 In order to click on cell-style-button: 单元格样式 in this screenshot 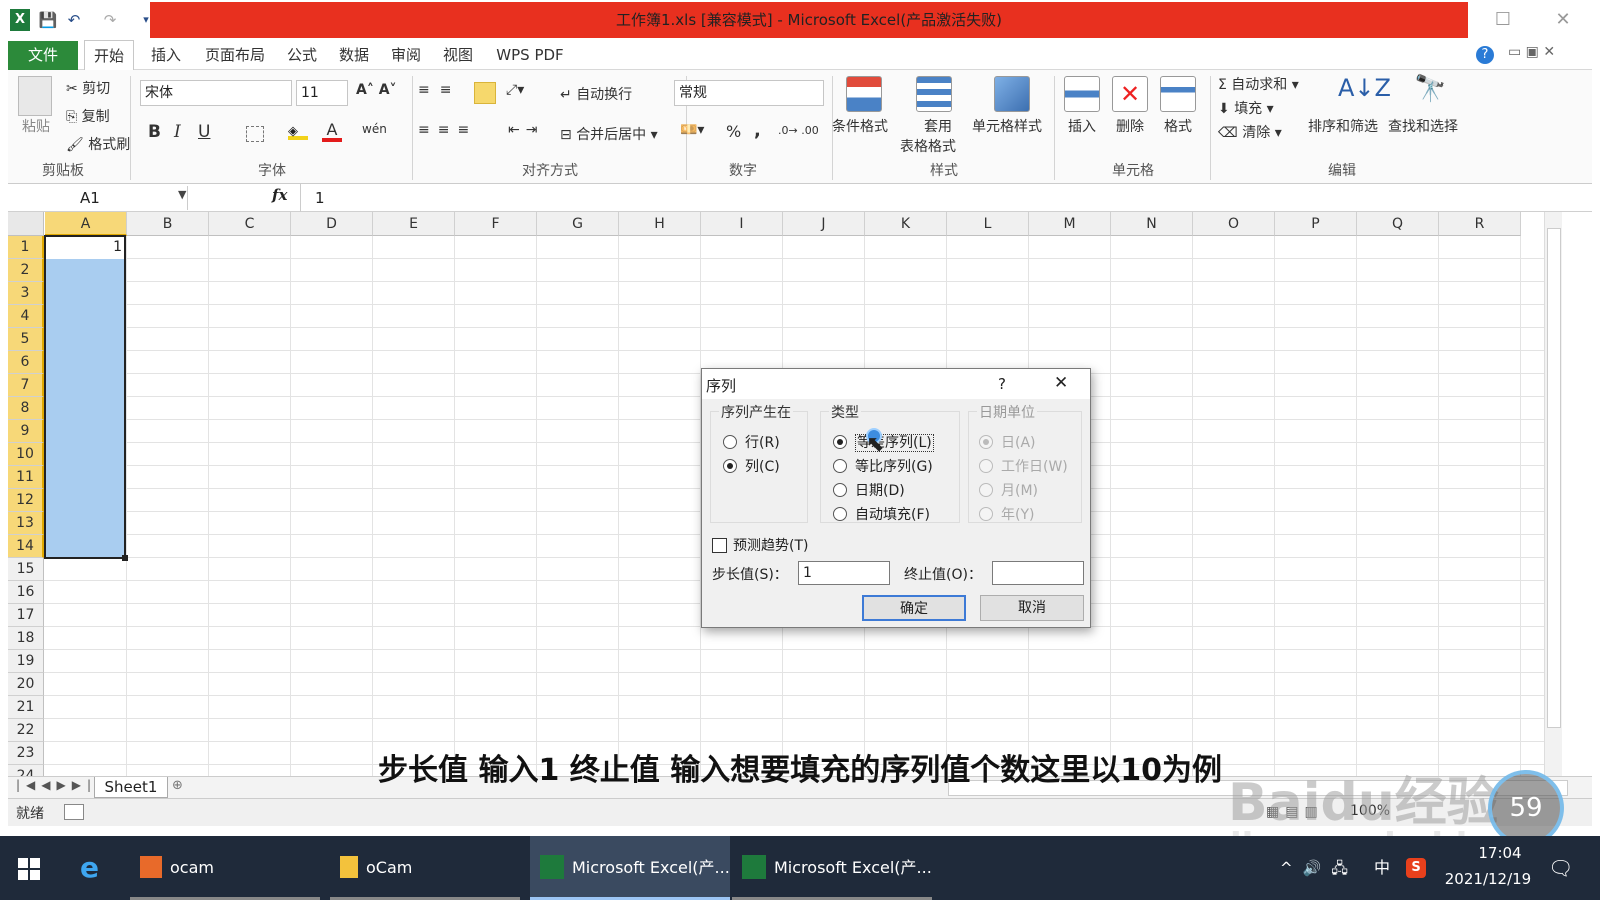, I will do `click(1007, 126)`.